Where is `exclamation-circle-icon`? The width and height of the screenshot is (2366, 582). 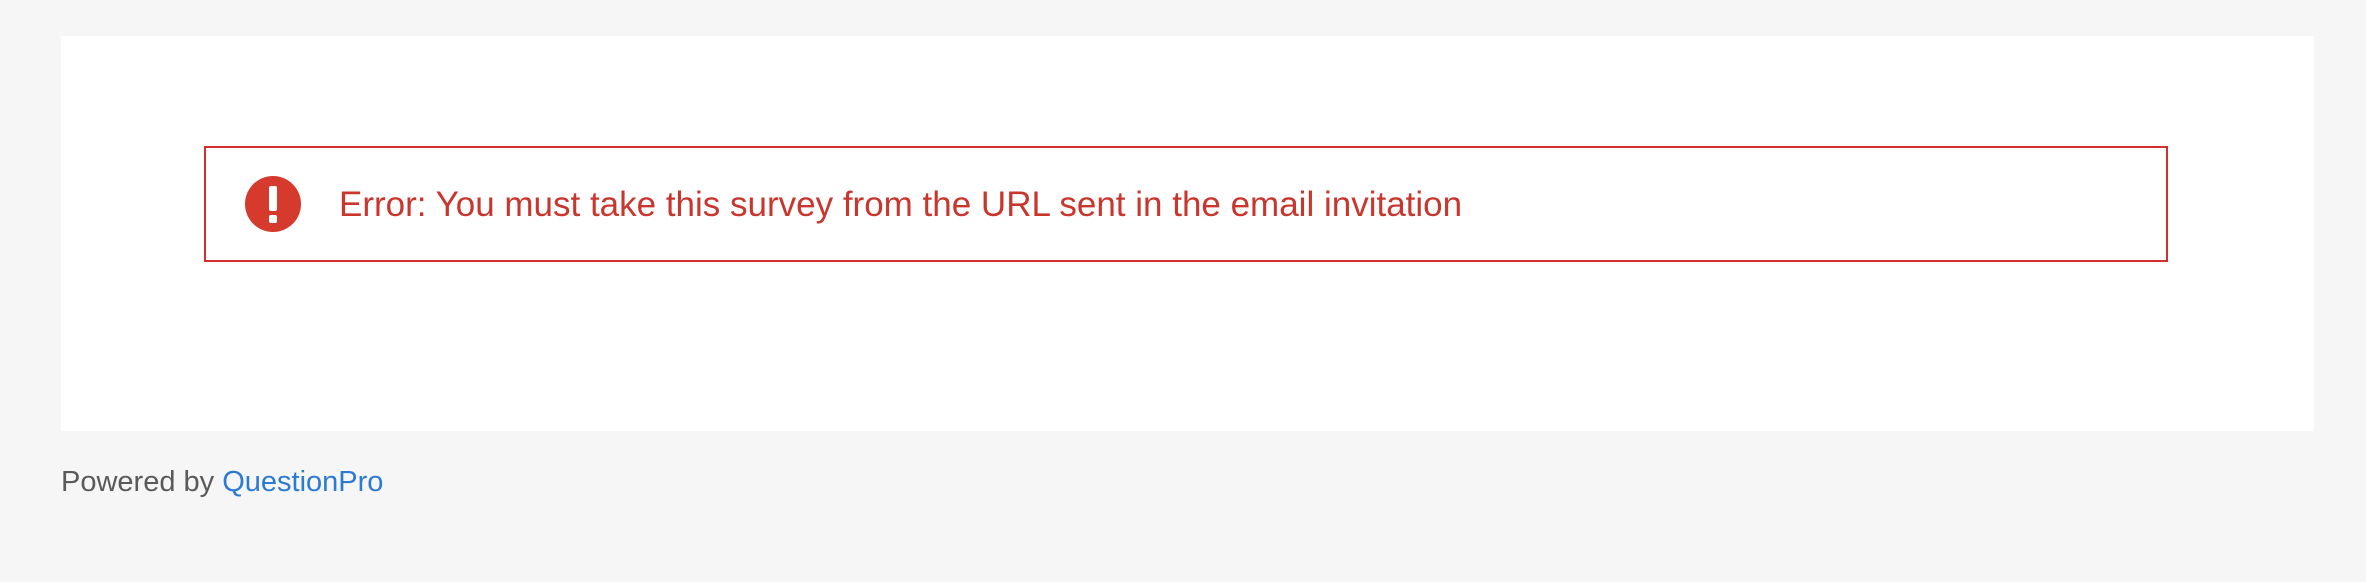 exclamation-circle-icon is located at coordinates (273, 204).